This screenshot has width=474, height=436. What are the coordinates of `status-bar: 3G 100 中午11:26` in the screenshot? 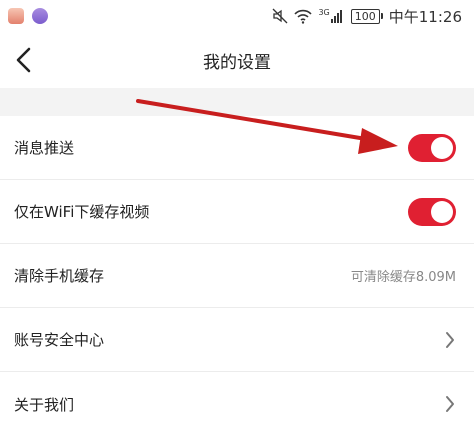 It's located at (237, 16).